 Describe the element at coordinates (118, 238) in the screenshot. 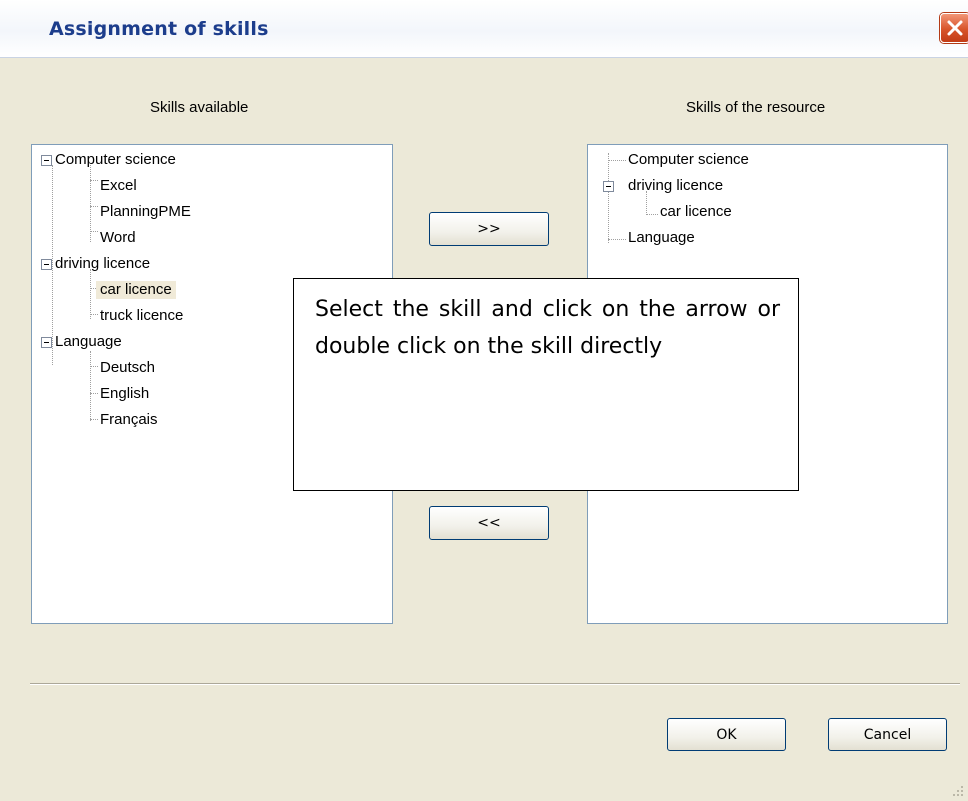

I see `tree-node-word: Word` at that location.